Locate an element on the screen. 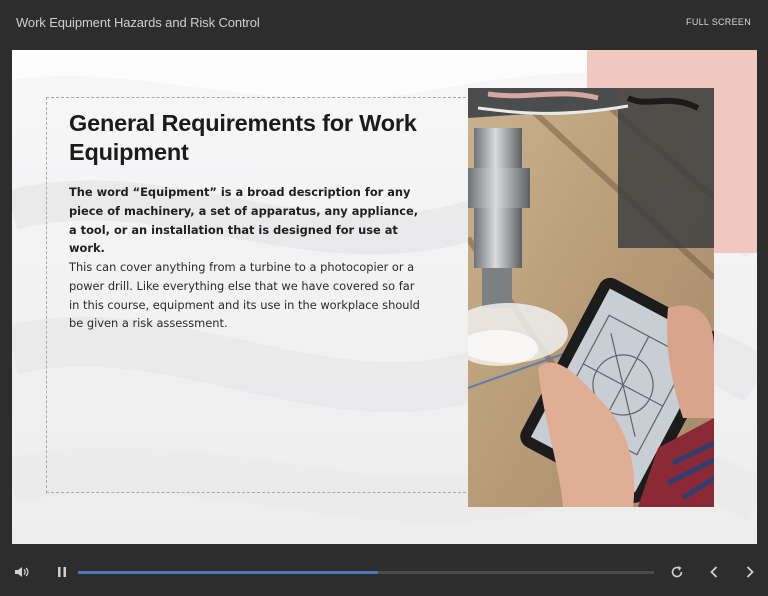 Image resolution: width=768 pixels, height=596 pixels. player-controls is located at coordinates (384, 572).